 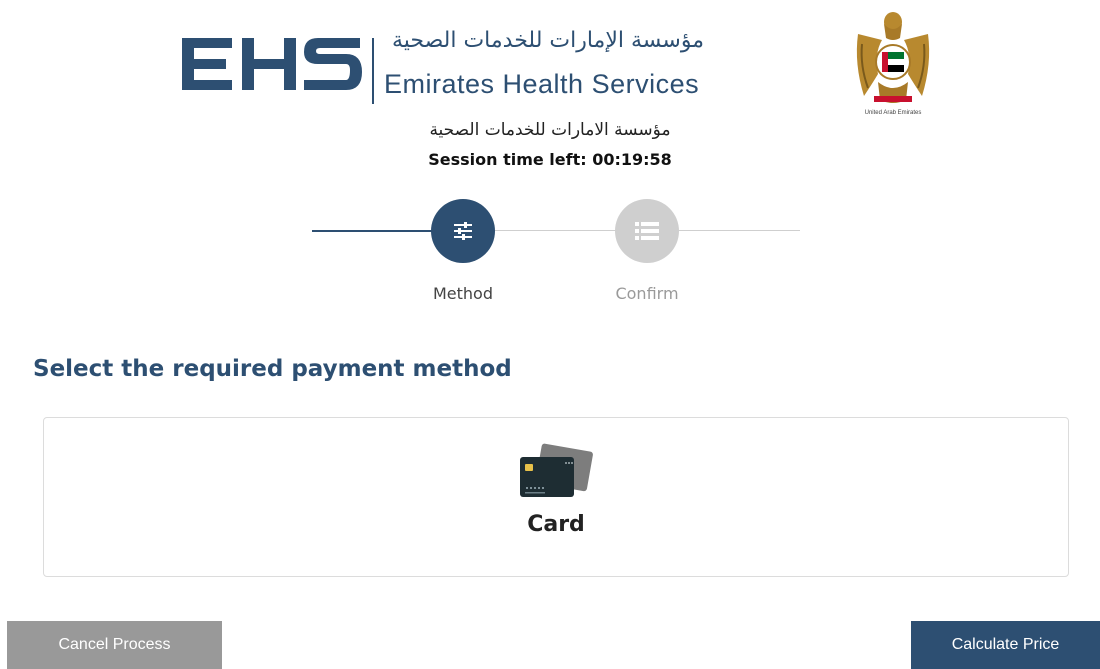 I want to click on sliders-icon, so click(x=463, y=231).